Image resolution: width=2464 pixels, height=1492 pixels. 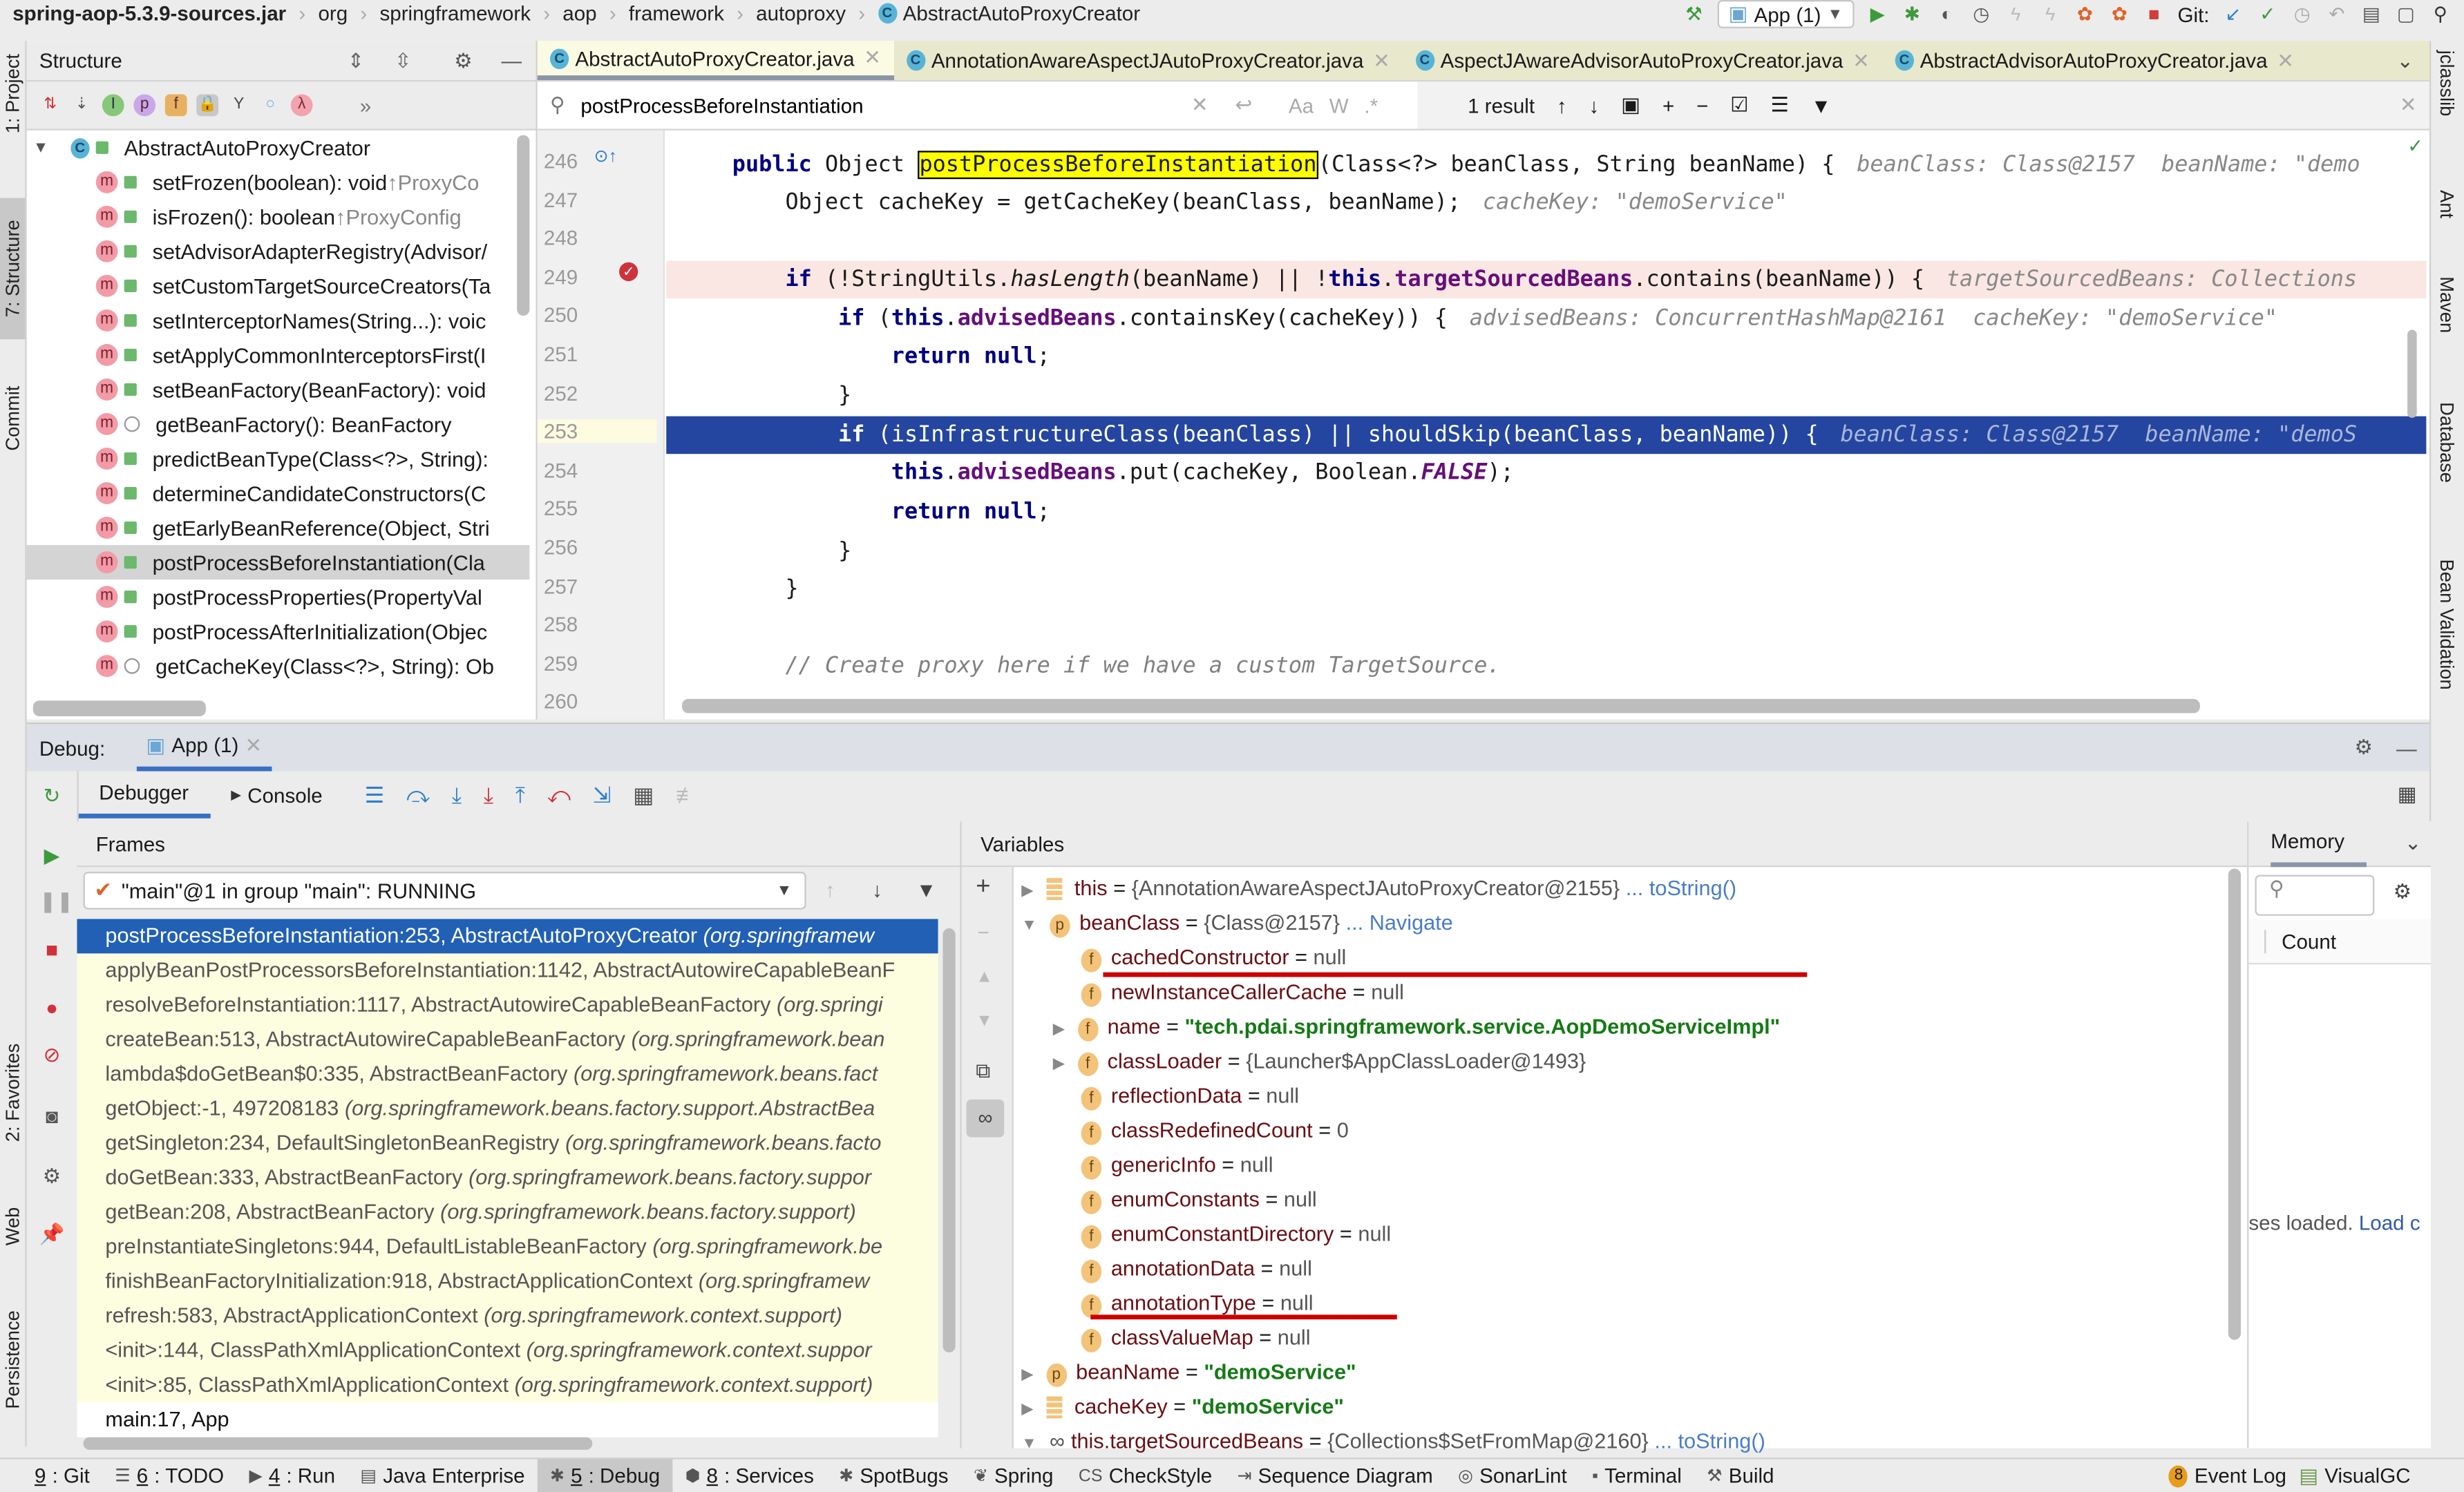 What do you see at coordinates (2406, 15) in the screenshot?
I see `presentation-icon: ▢` at bounding box center [2406, 15].